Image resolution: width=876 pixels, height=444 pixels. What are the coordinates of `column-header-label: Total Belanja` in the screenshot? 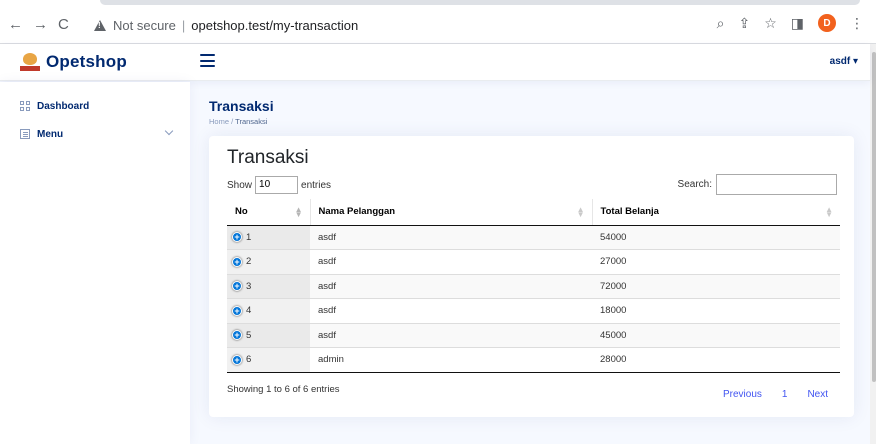 It's located at (629, 212).